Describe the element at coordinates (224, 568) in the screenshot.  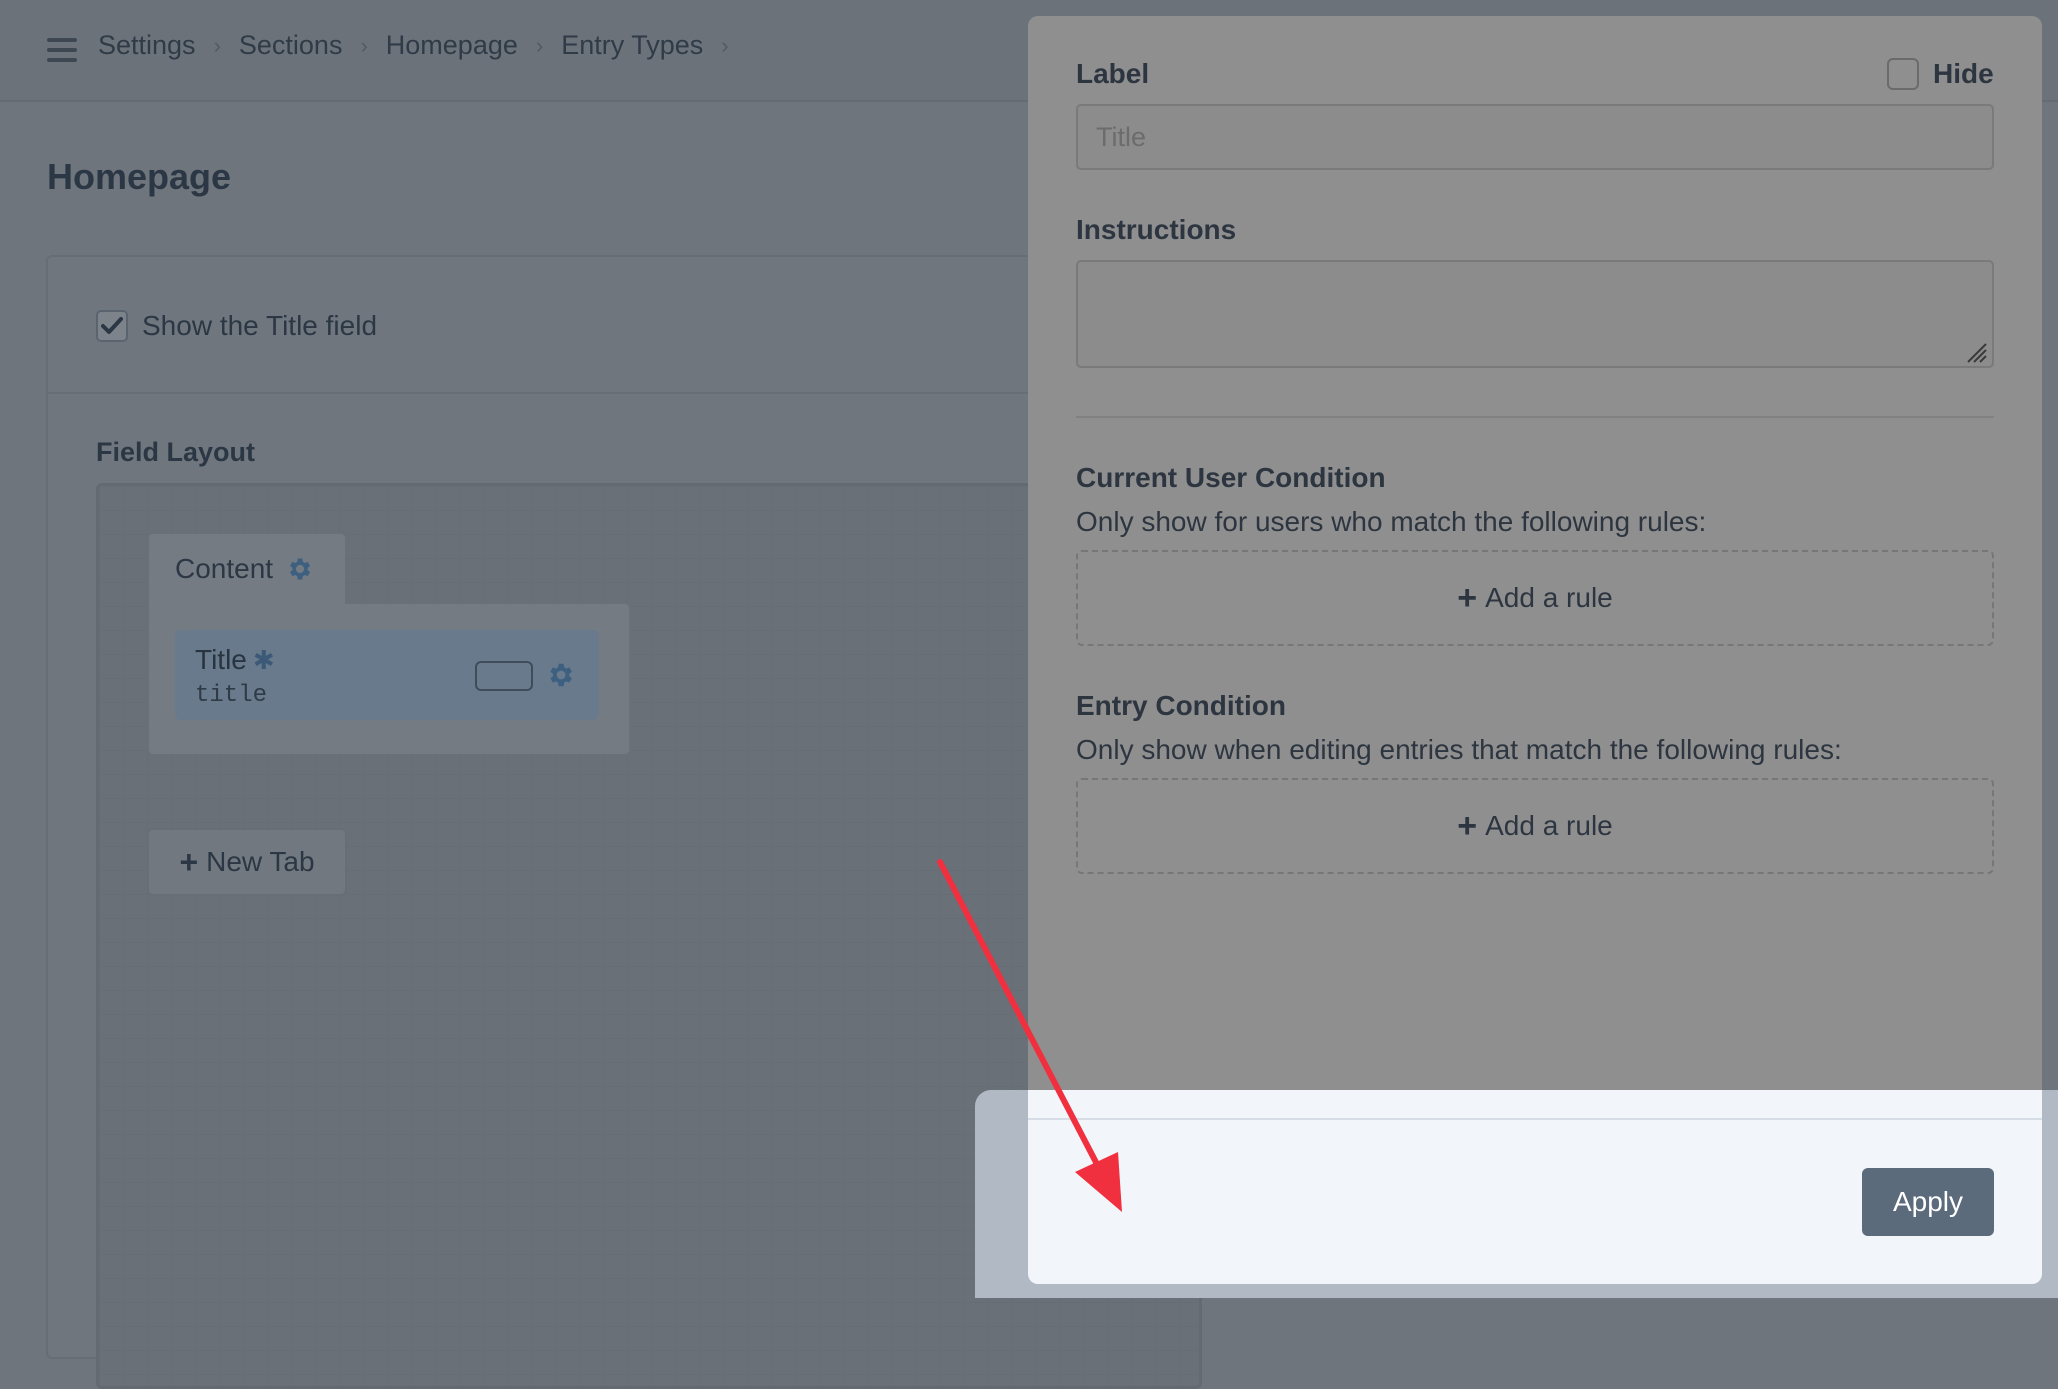
I see `tab-label: Content` at that location.